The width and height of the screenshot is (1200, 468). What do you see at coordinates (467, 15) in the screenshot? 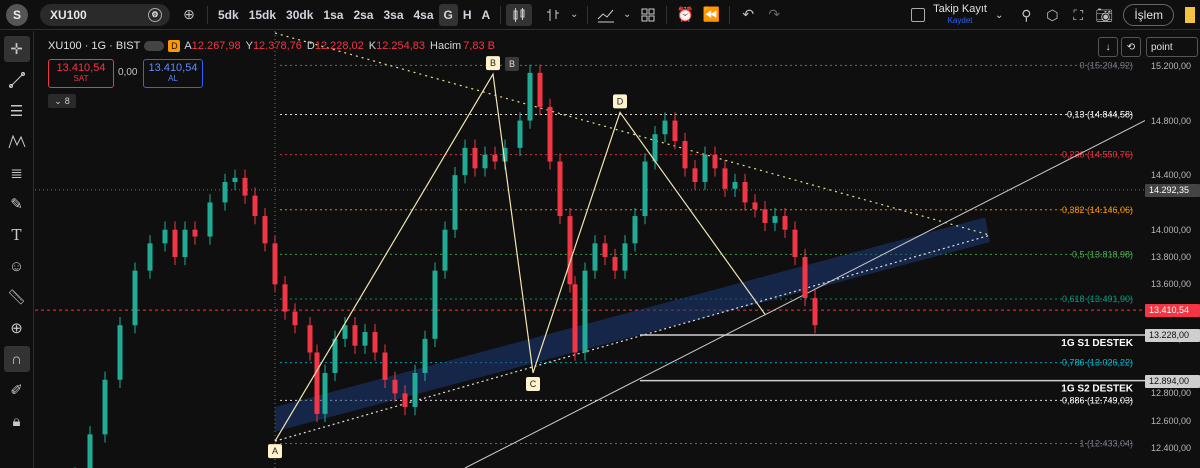
I see `interval-H: H` at bounding box center [467, 15].